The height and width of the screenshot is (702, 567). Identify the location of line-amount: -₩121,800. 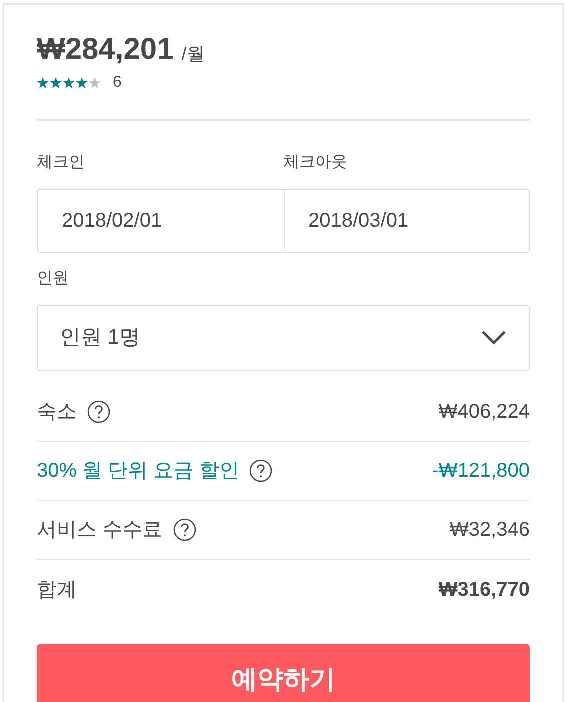
(481, 471).